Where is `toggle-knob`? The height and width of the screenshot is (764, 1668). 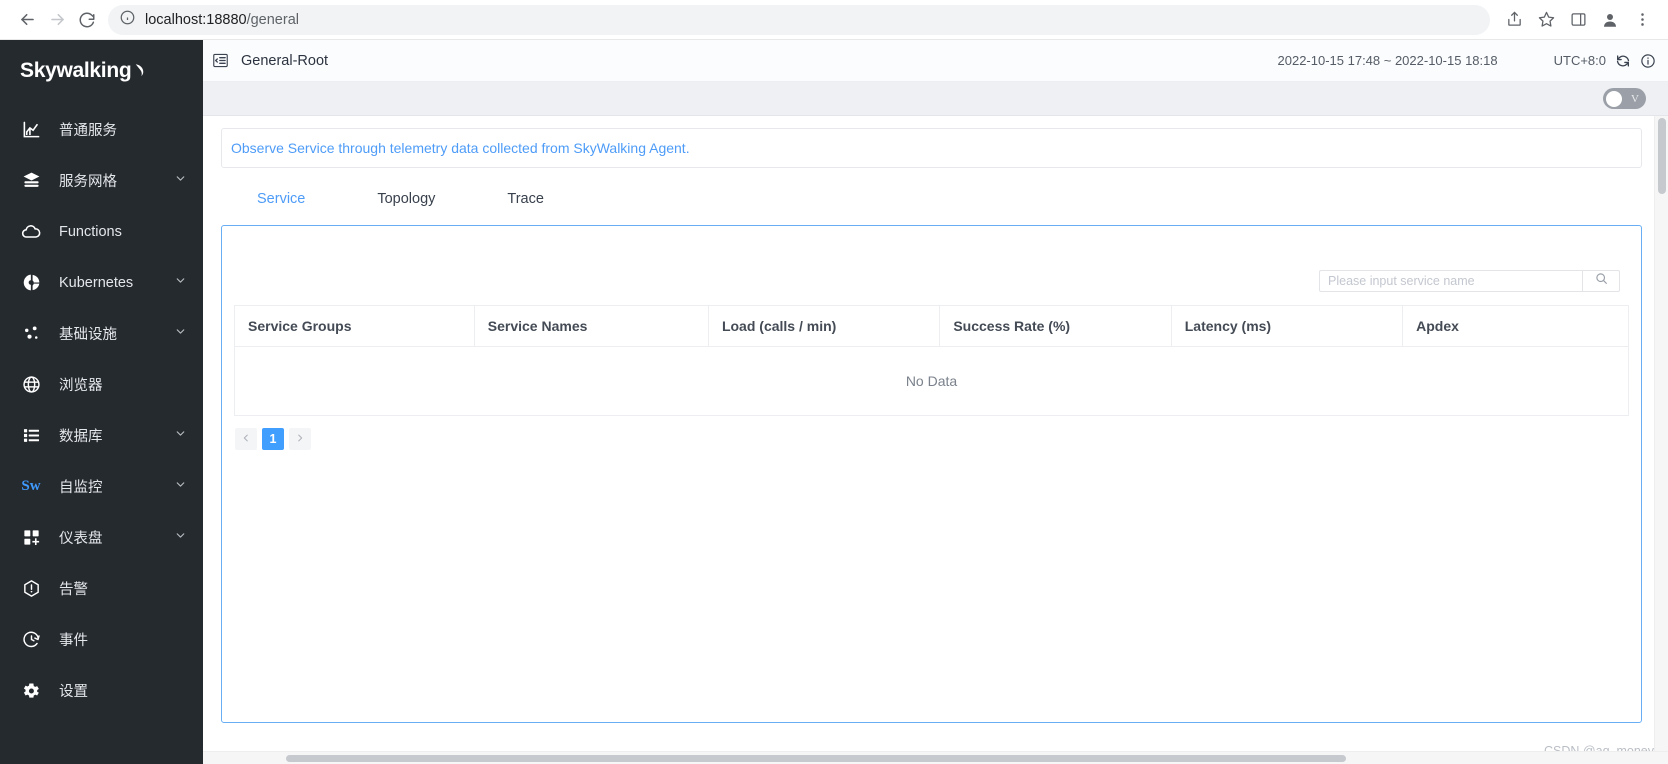
toggle-knob is located at coordinates (1614, 98).